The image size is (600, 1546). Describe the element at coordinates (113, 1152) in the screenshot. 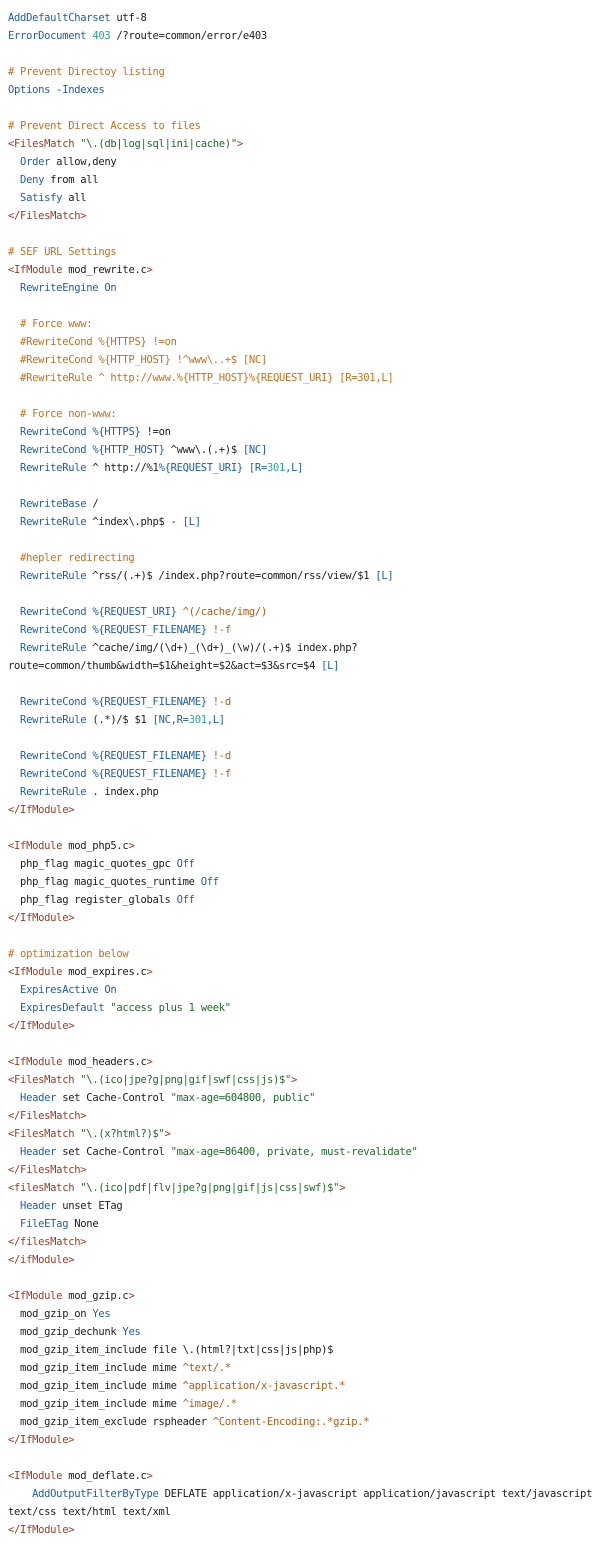

I see `code-text: set Cache-Control` at that location.